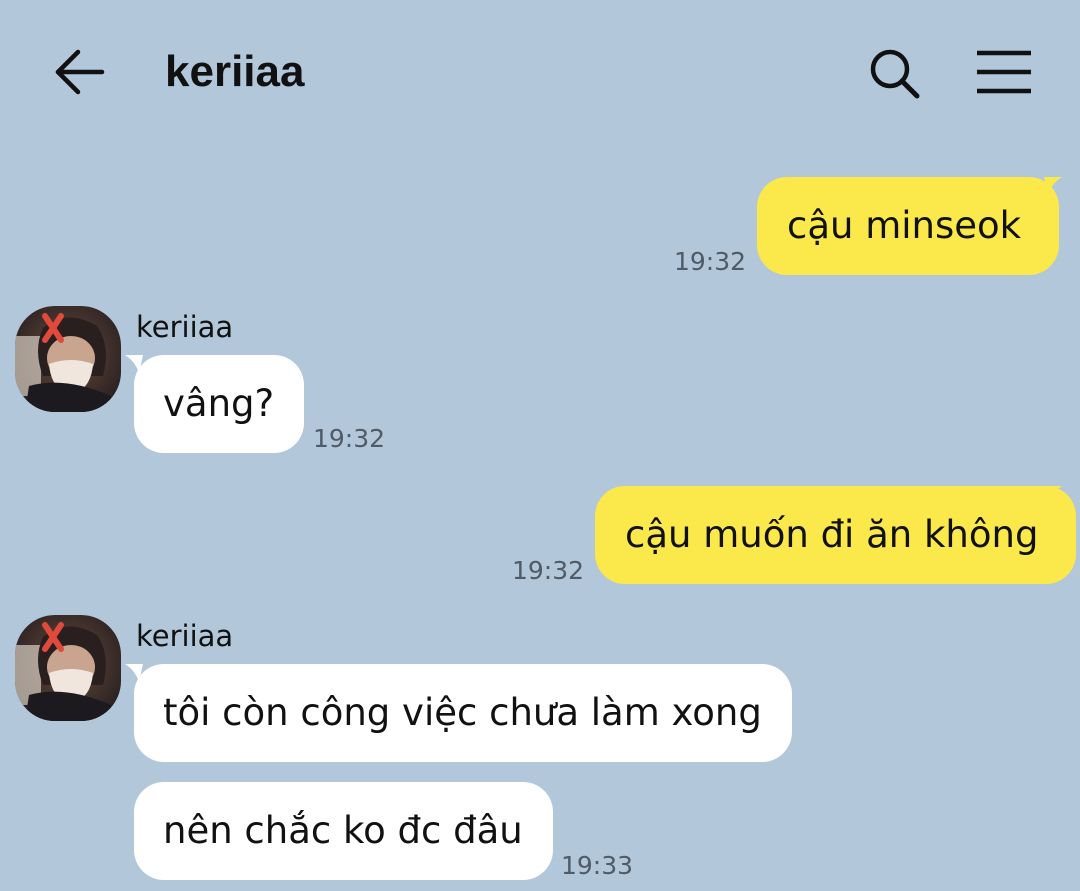  Describe the element at coordinates (904, 225) in the screenshot. I see `message-text: cậu minseok` at that location.